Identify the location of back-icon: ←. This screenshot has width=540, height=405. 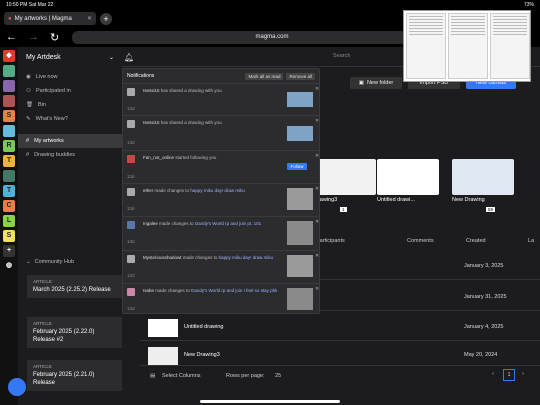
(17, 37).